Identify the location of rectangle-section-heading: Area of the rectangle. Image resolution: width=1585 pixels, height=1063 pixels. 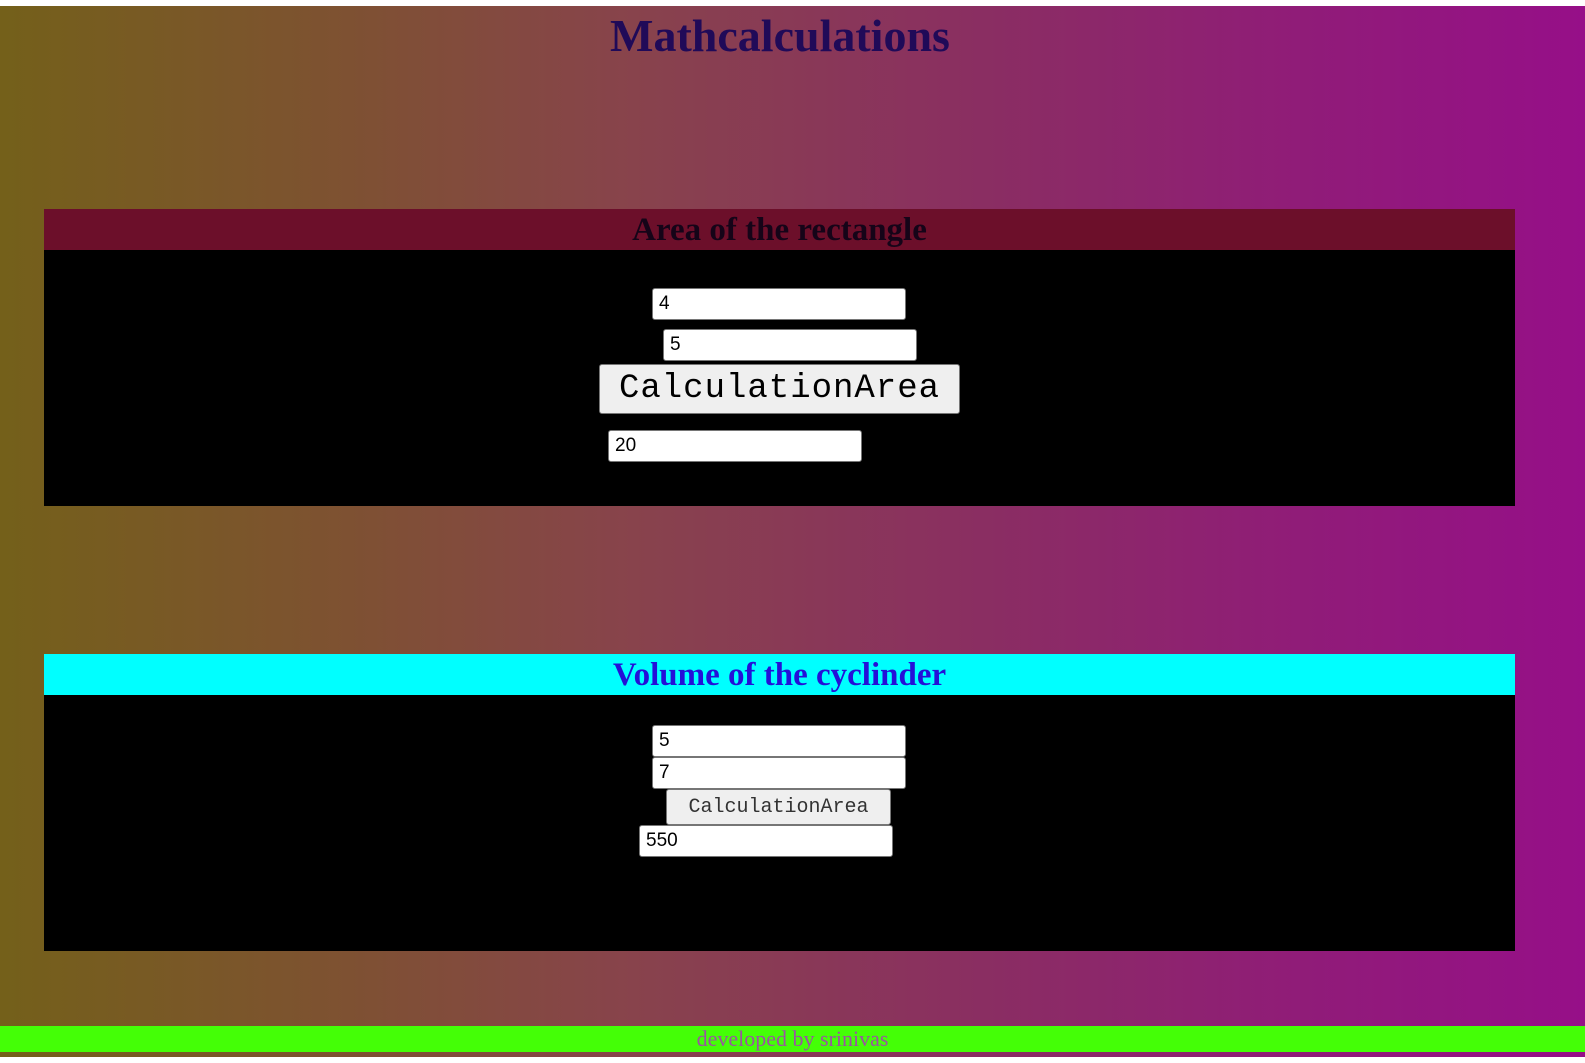
(779, 229).